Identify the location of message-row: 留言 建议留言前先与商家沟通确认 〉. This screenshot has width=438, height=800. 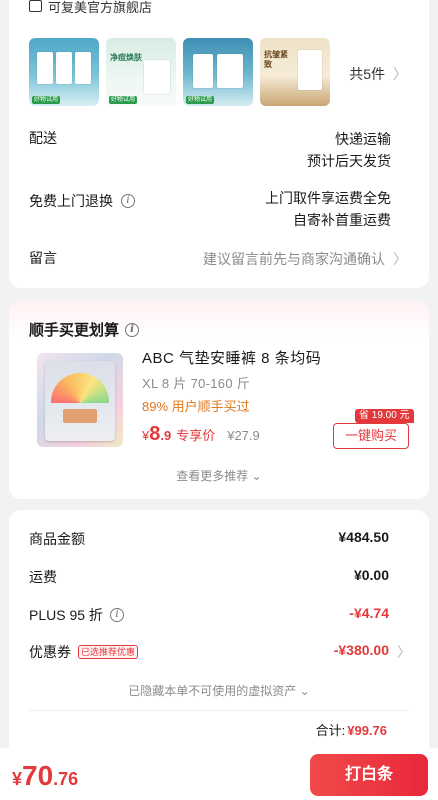
(218, 259).